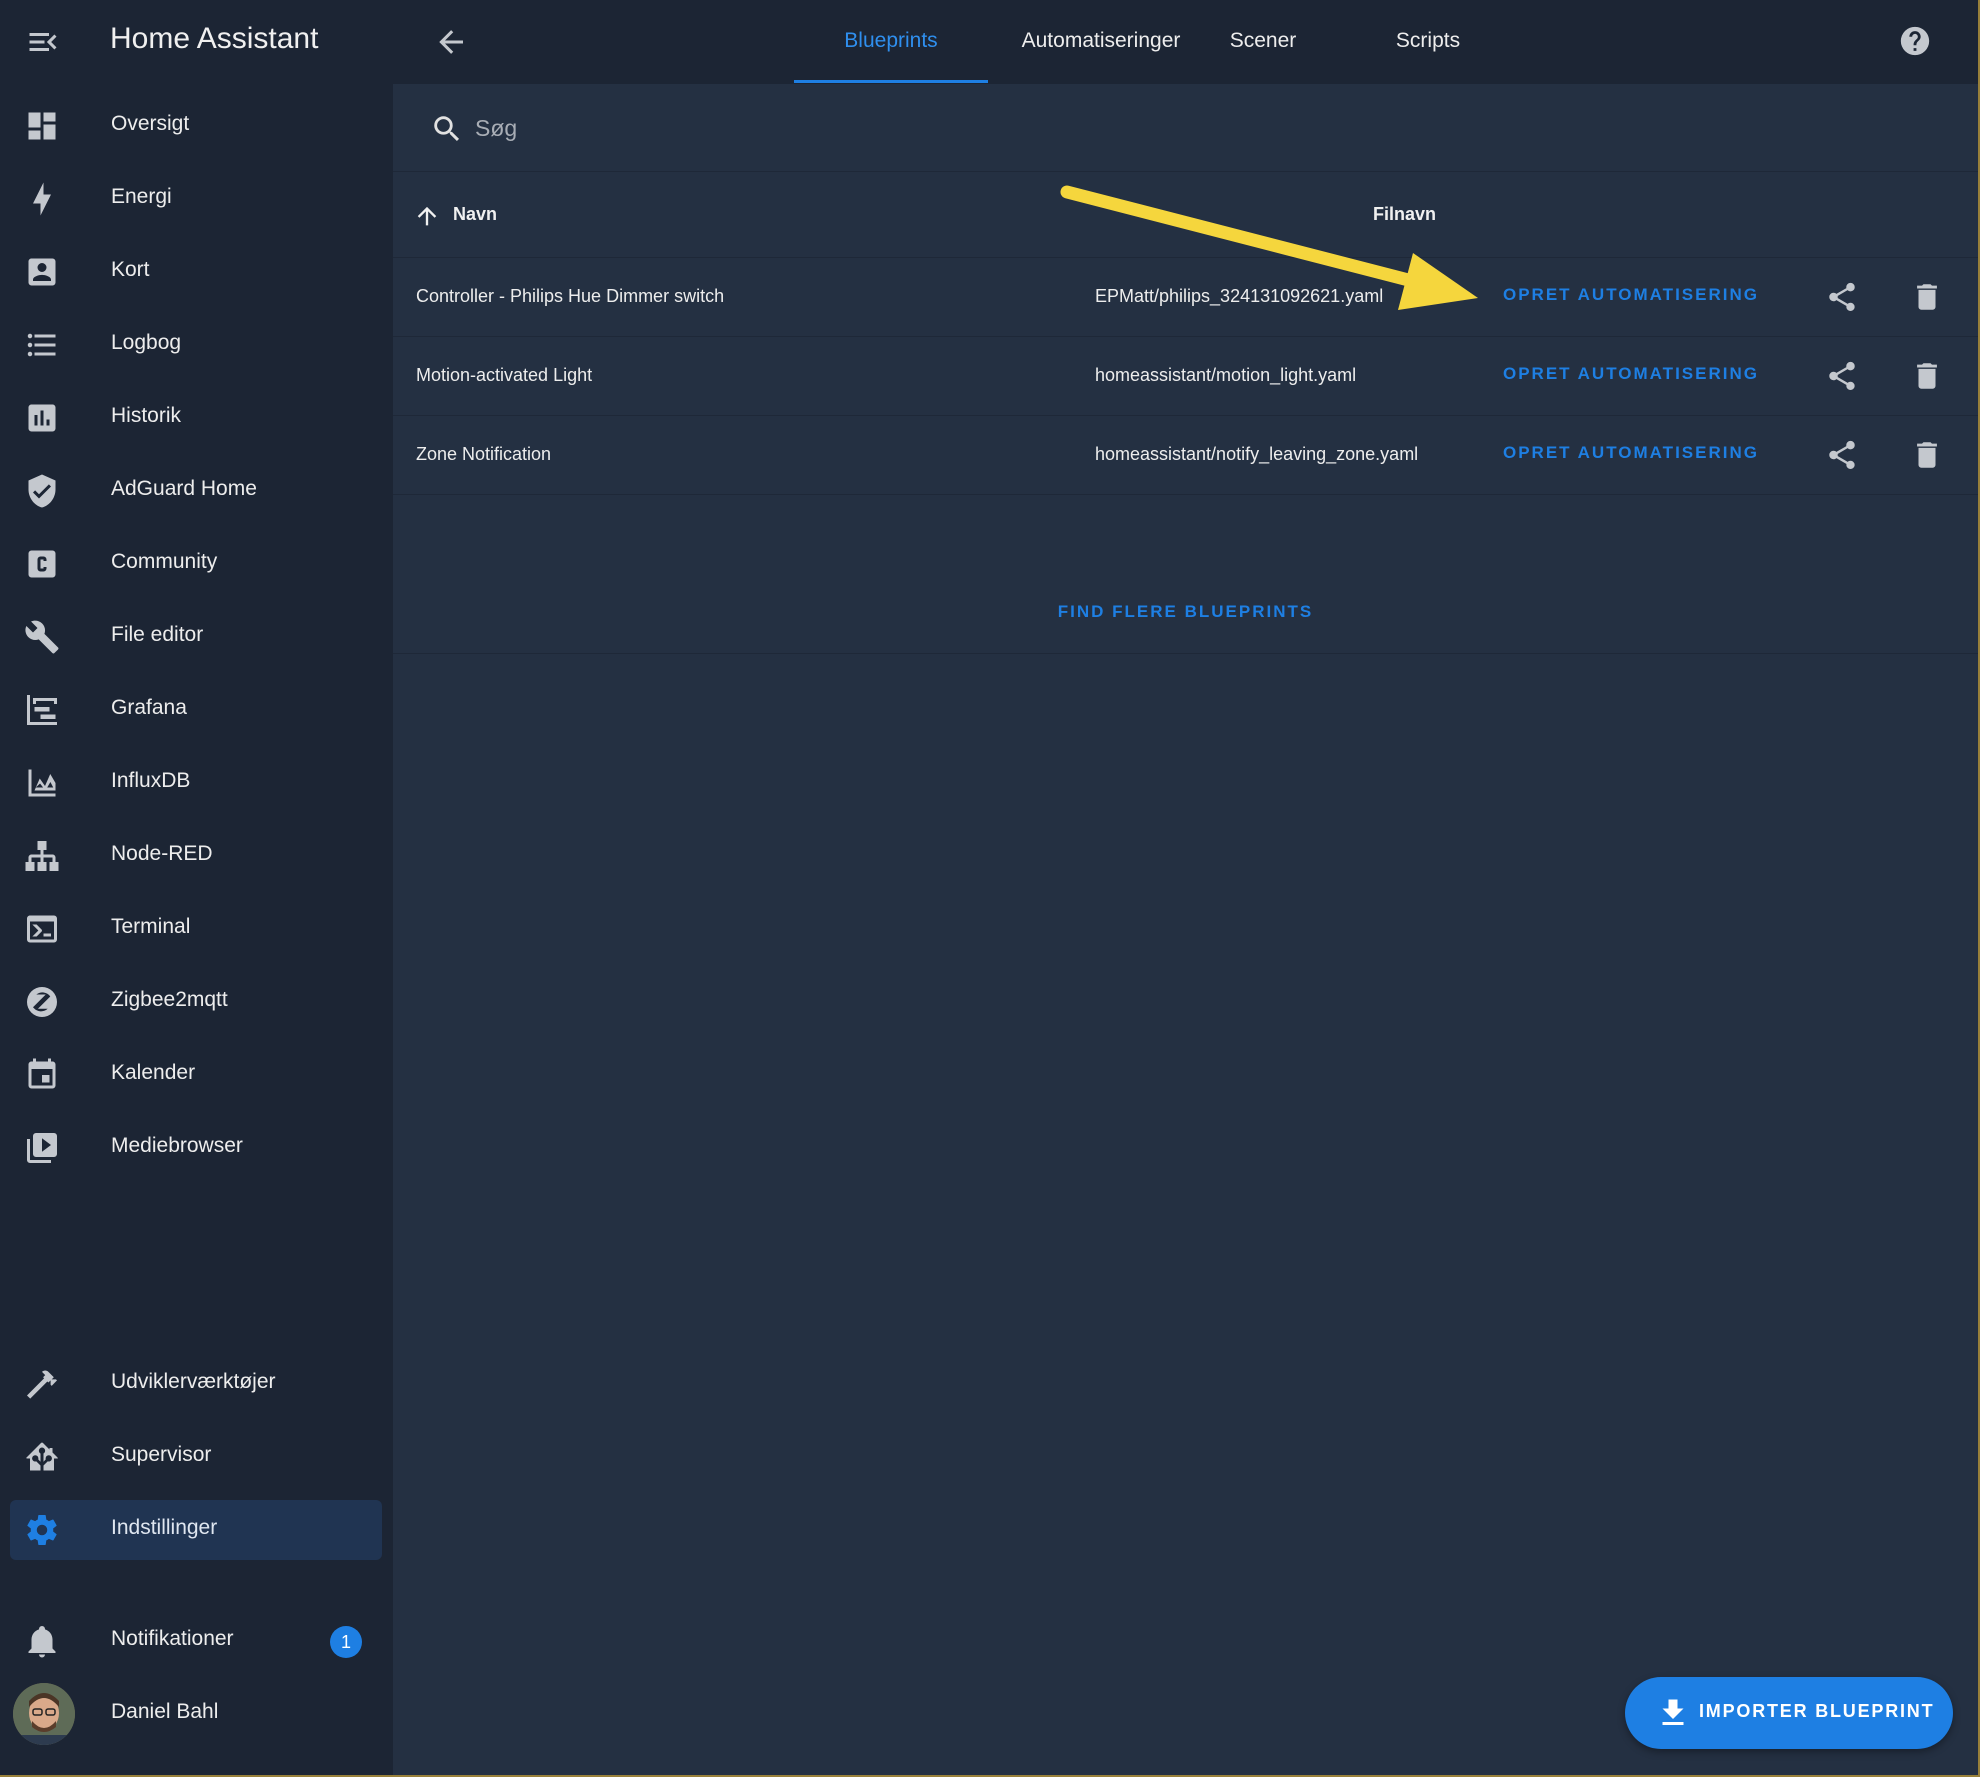 The height and width of the screenshot is (1777, 1980). What do you see at coordinates (42, 1075) in the screenshot?
I see `calendar-icon` at bounding box center [42, 1075].